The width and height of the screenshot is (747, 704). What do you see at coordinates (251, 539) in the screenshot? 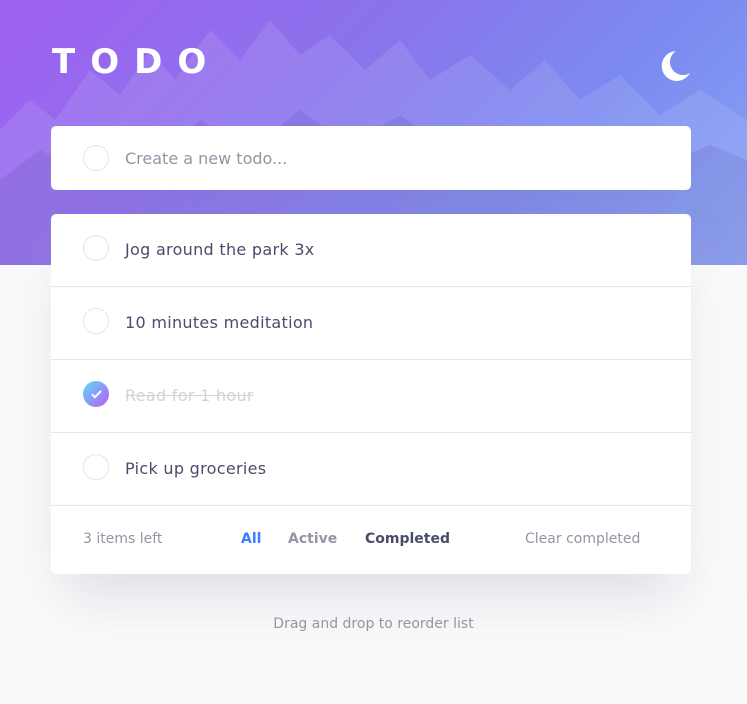
I see `filter-all-button: All` at bounding box center [251, 539].